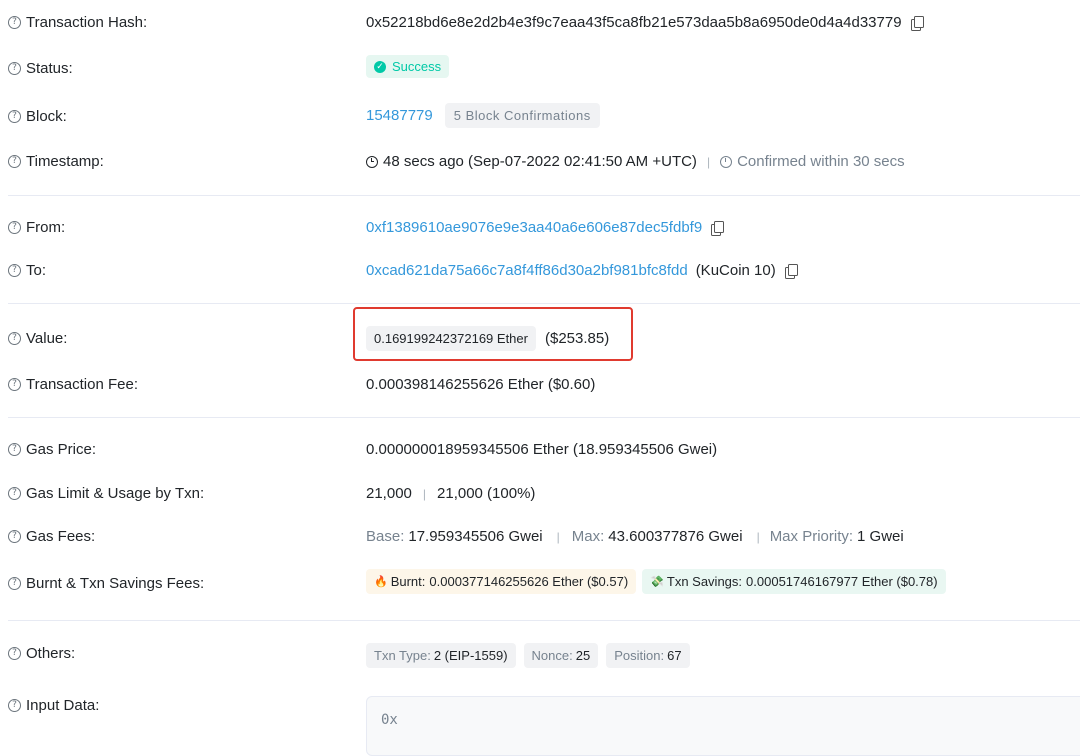 The width and height of the screenshot is (1080, 756). What do you see at coordinates (723, 726) in the screenshot?
I see `input-data-box: 0x` at bounding box center [723, 726].